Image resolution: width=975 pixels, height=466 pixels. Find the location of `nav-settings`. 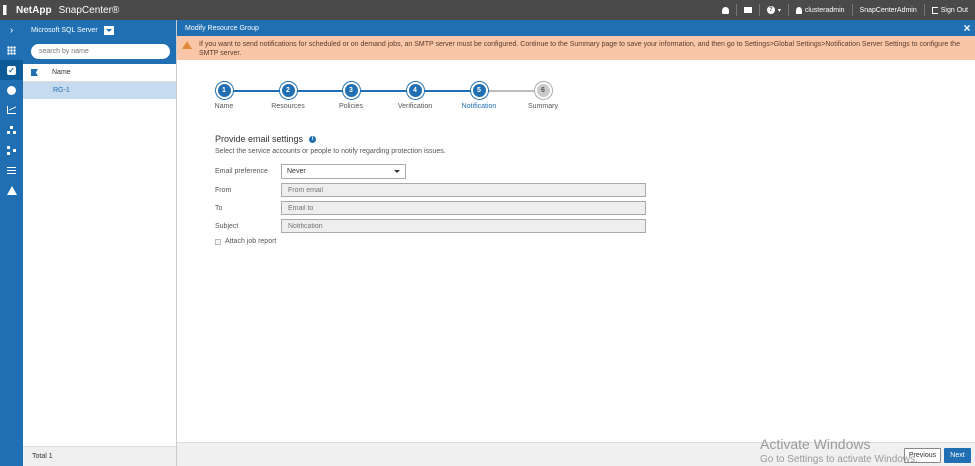

nav-settings is located at coordinates (11, 170).